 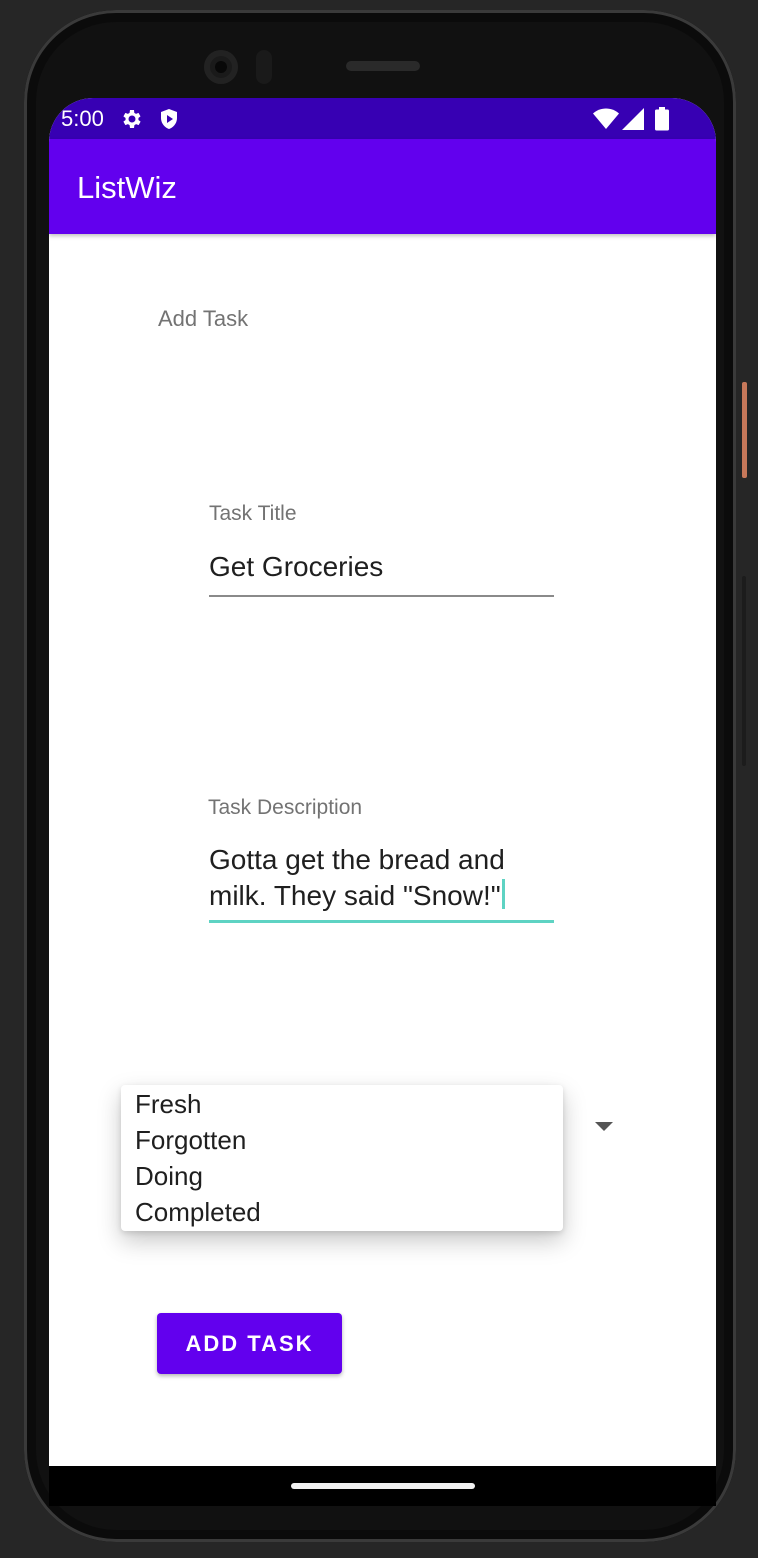 I want to click on proximity-sensor, so click(x=264, y=67).